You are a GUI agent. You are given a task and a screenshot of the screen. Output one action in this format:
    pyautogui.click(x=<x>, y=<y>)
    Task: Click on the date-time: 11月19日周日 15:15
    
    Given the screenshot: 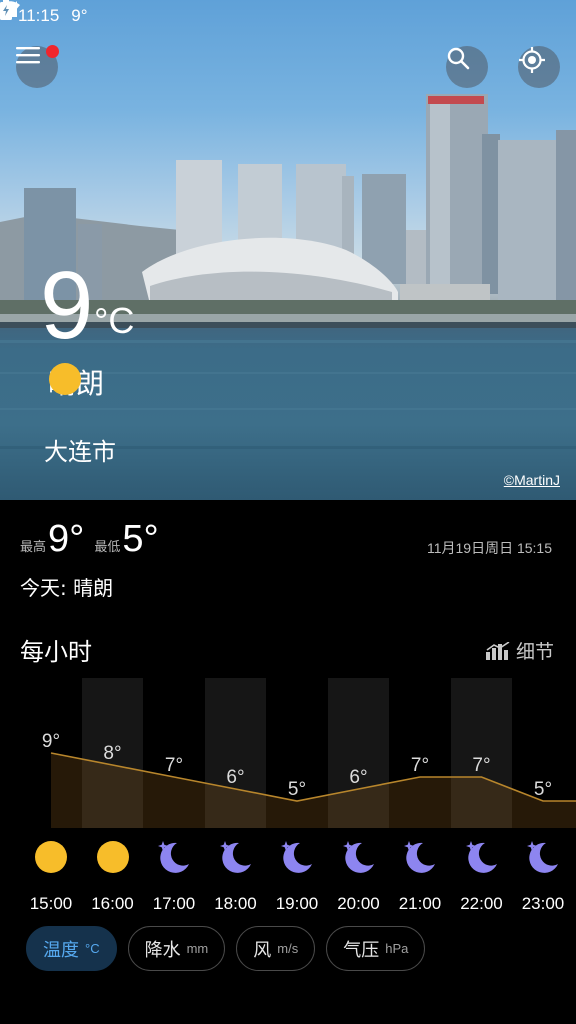 What is the action you would take?
    pyautogui.click(x=489, y=548)
    